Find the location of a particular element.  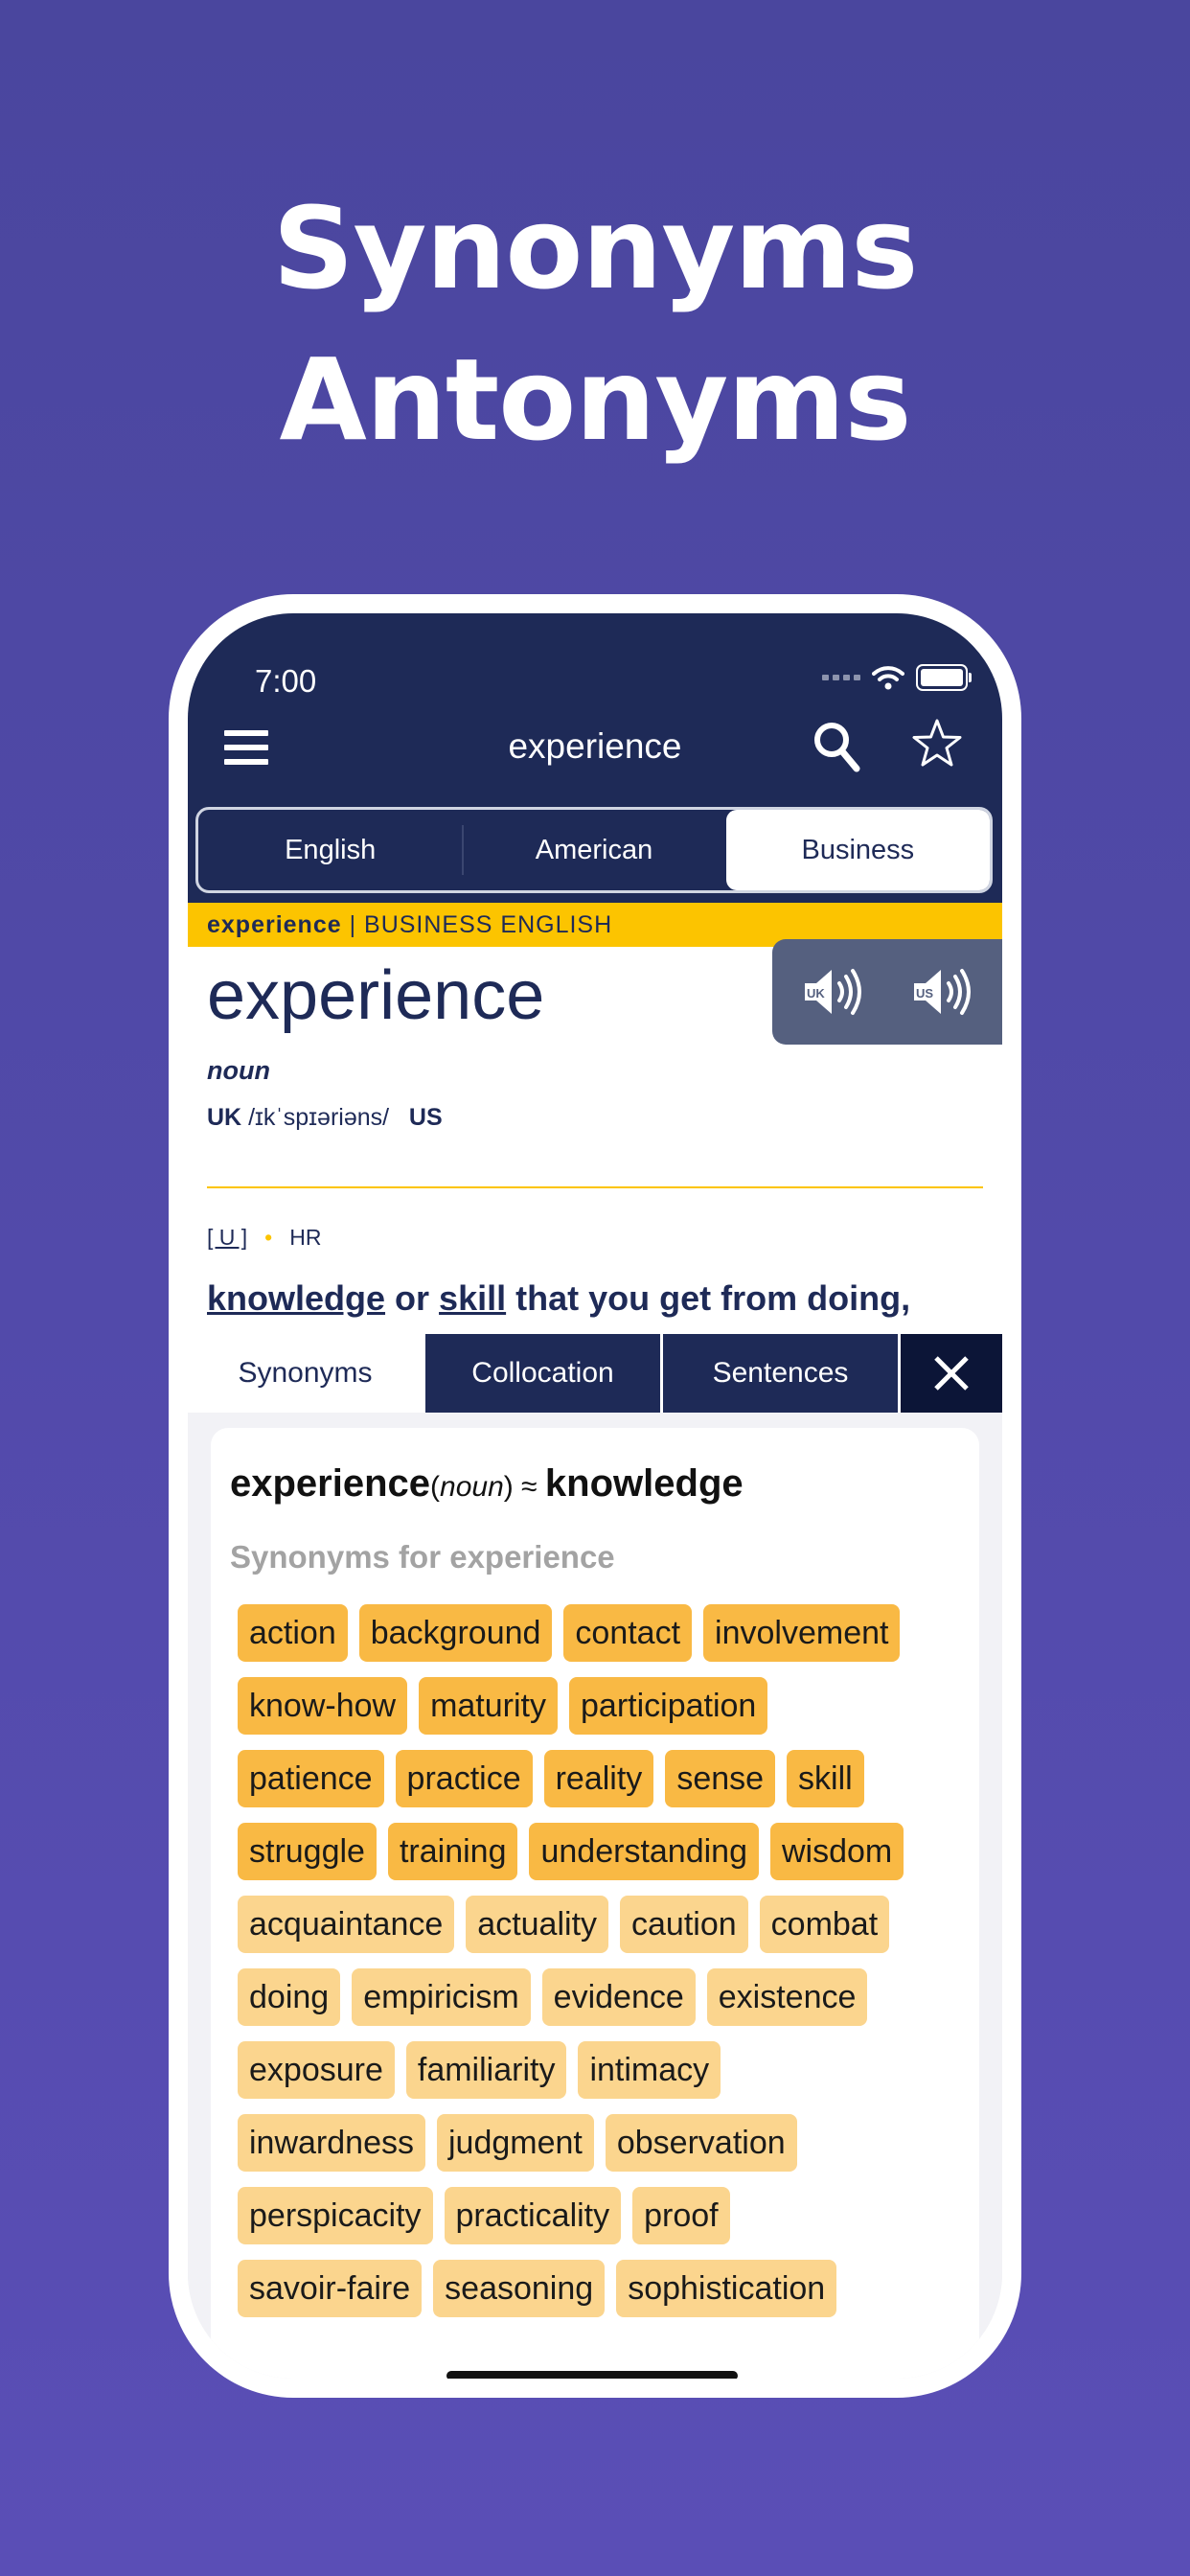

chip-row: doing empiricism evidence existence is located at coordinates (602, 2004).